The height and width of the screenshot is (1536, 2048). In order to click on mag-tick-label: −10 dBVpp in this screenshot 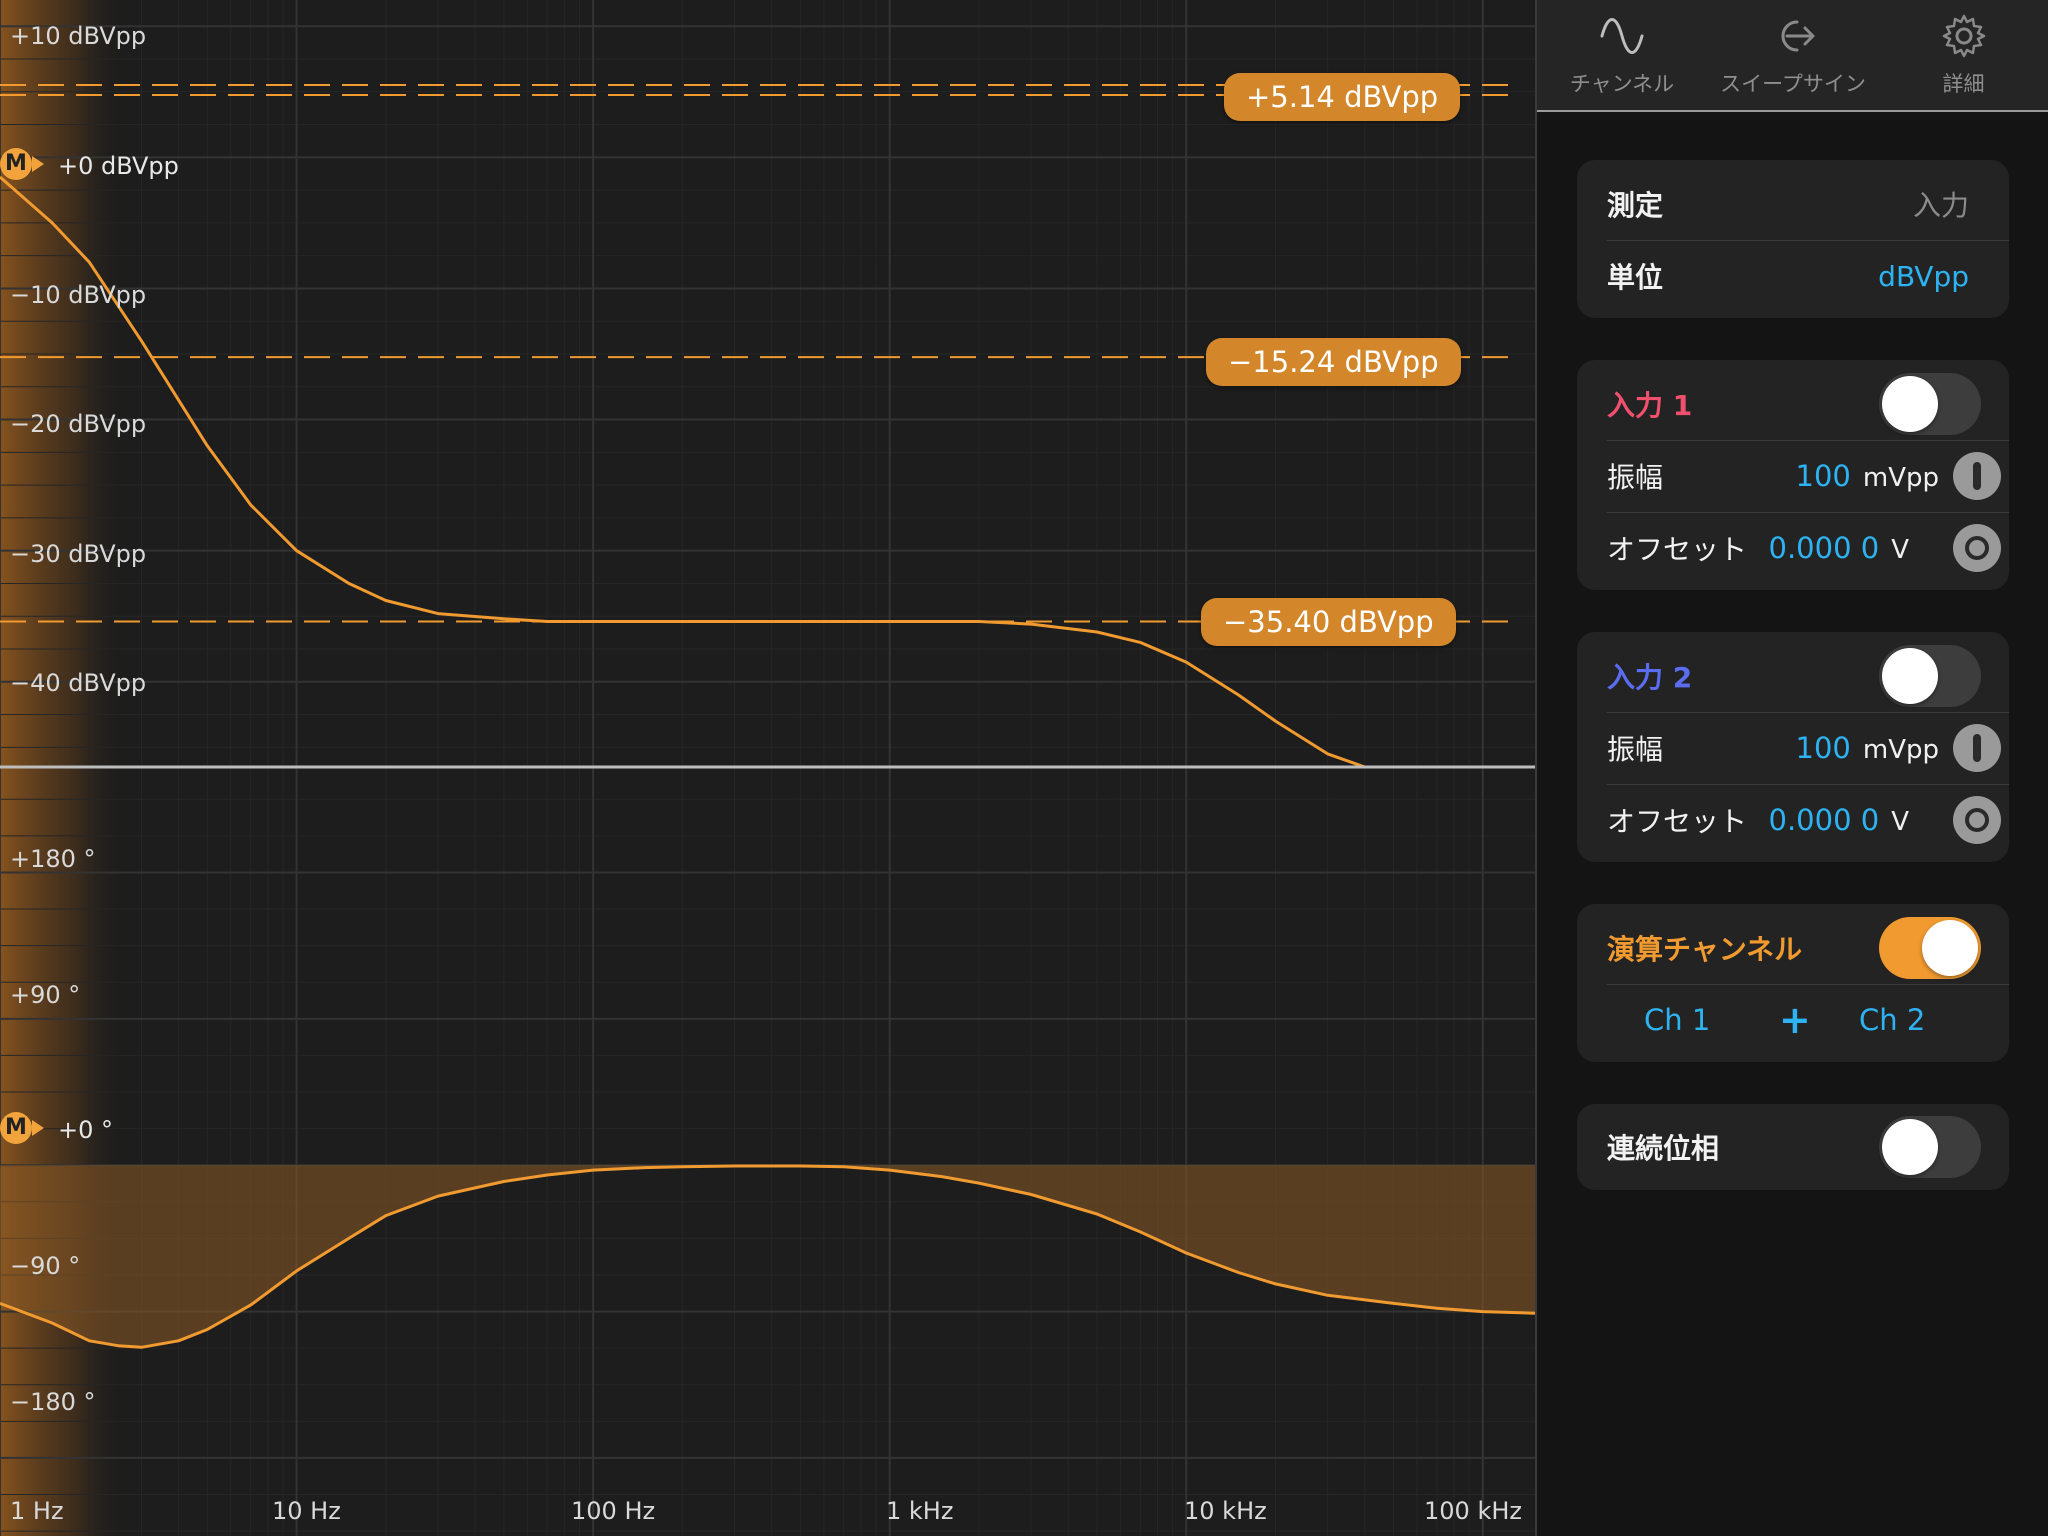, I will do `click(78, 295)`.